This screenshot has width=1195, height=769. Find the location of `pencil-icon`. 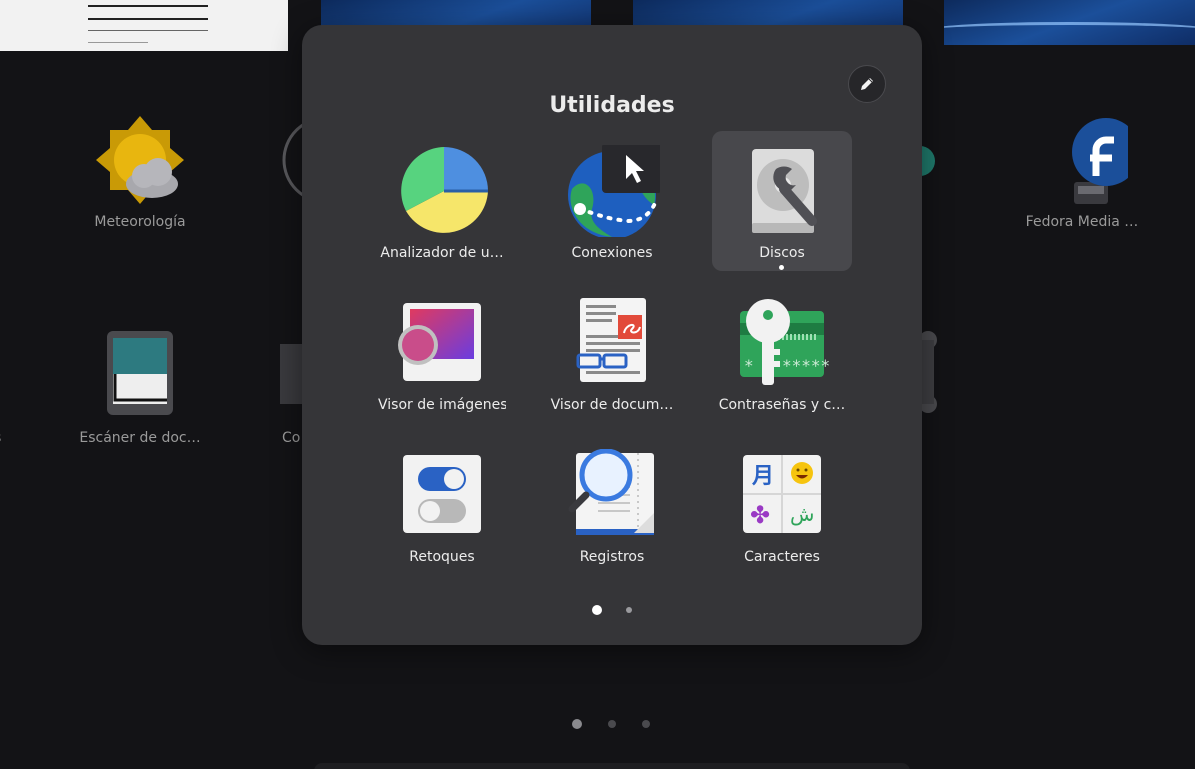

pencil-icon is located at coordinates (867, 84).